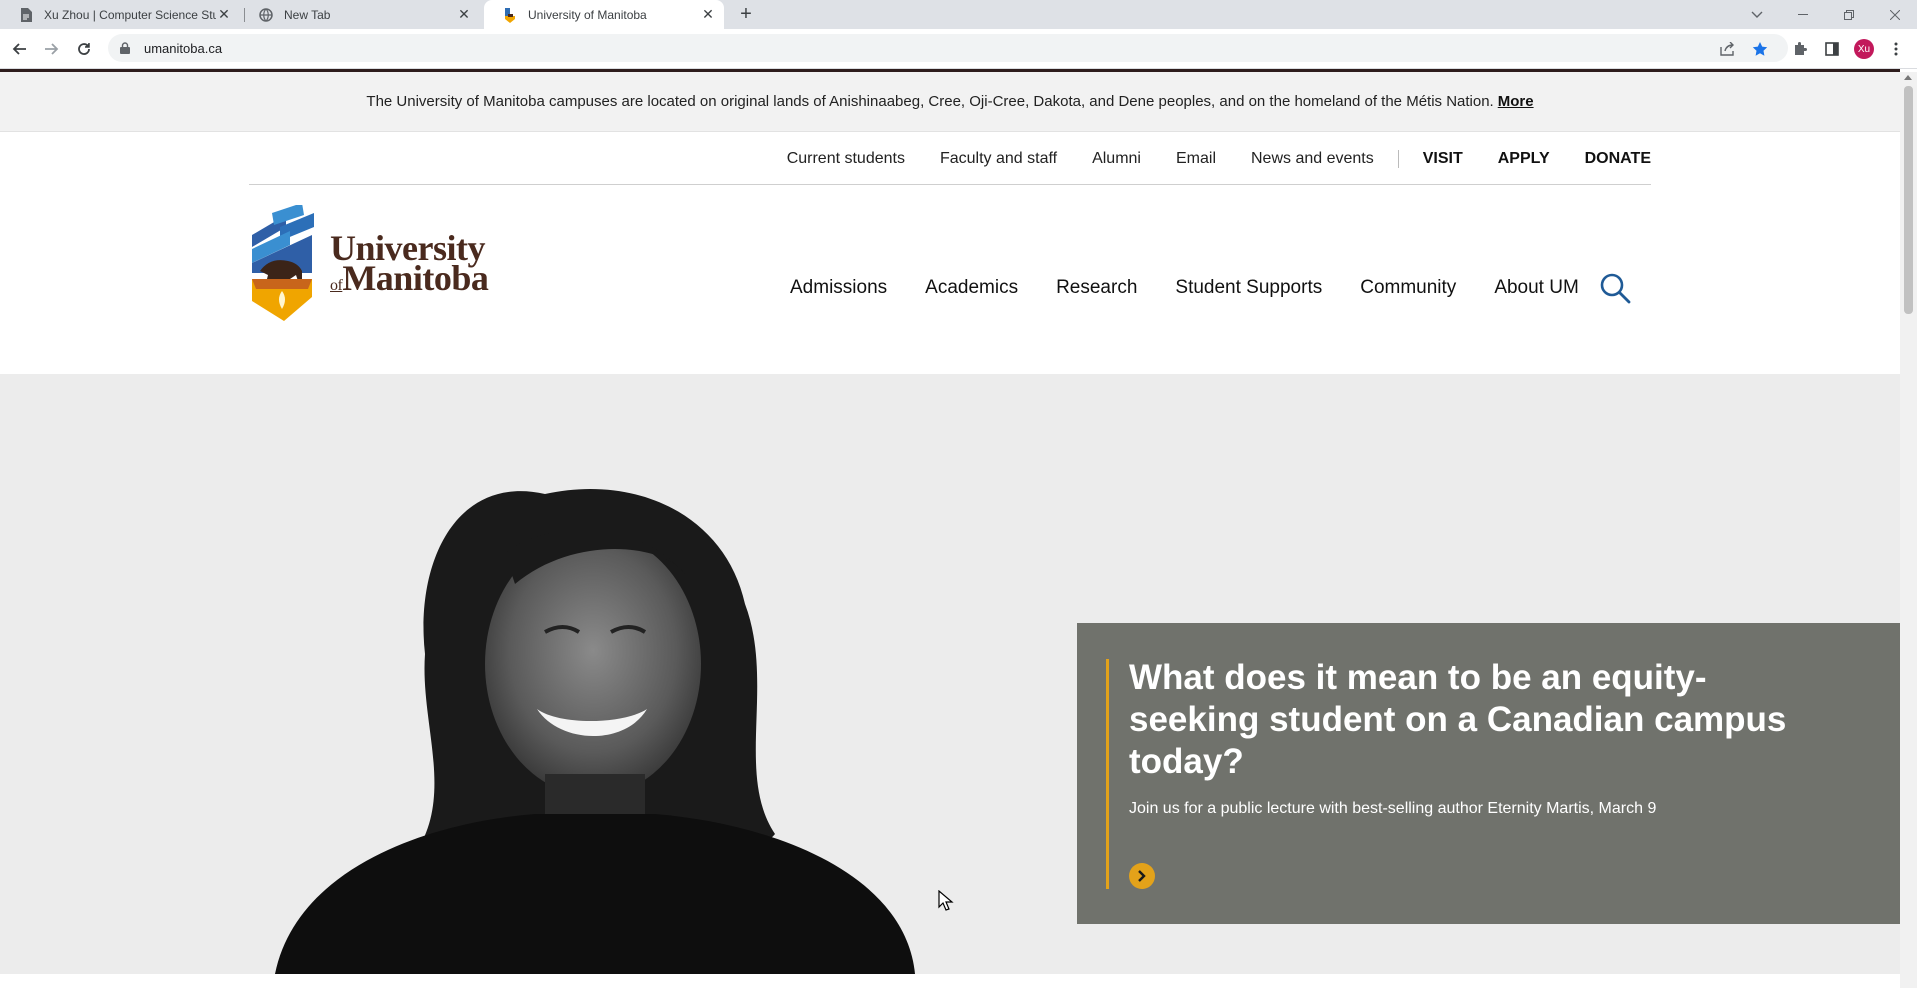 The width and height of the screenshot is (1917, 988). Describe the element at coordinates (746, 14) in the screenshot. I see `new-tab-button: +` at that location.